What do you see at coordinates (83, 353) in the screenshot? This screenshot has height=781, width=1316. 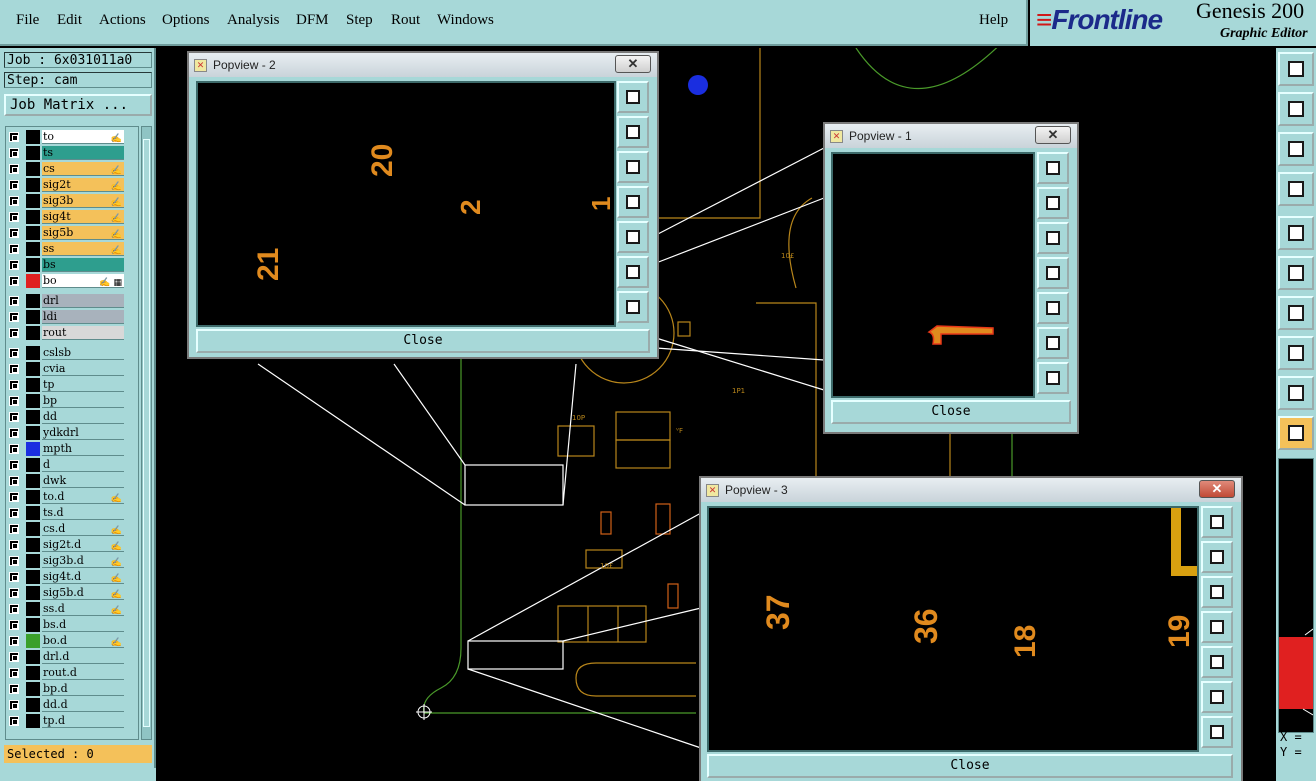 I see `layer-name: cslsb` at bounding box center [83, 353].